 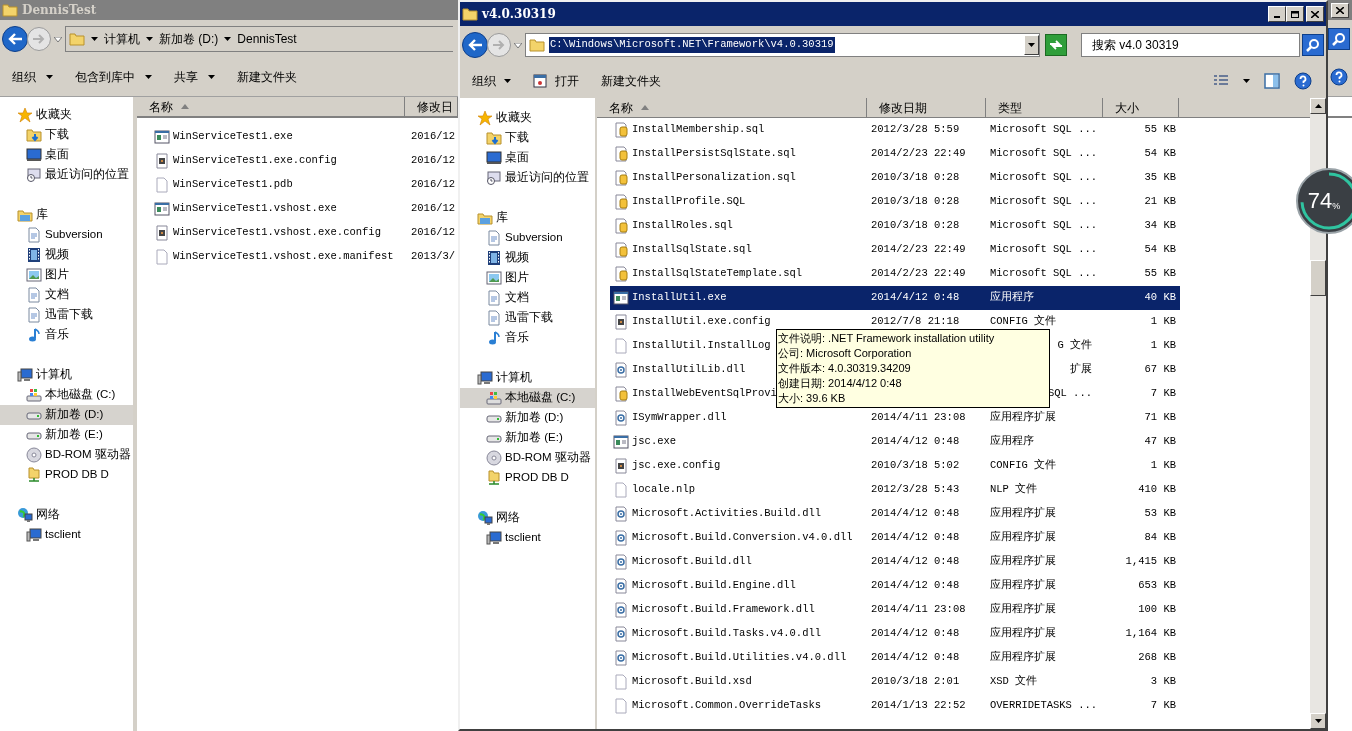 What do you see at coordinates (1336, 206) in the screenshot?
I see `gauge-unit: %` at bounding box center [1336, 206].